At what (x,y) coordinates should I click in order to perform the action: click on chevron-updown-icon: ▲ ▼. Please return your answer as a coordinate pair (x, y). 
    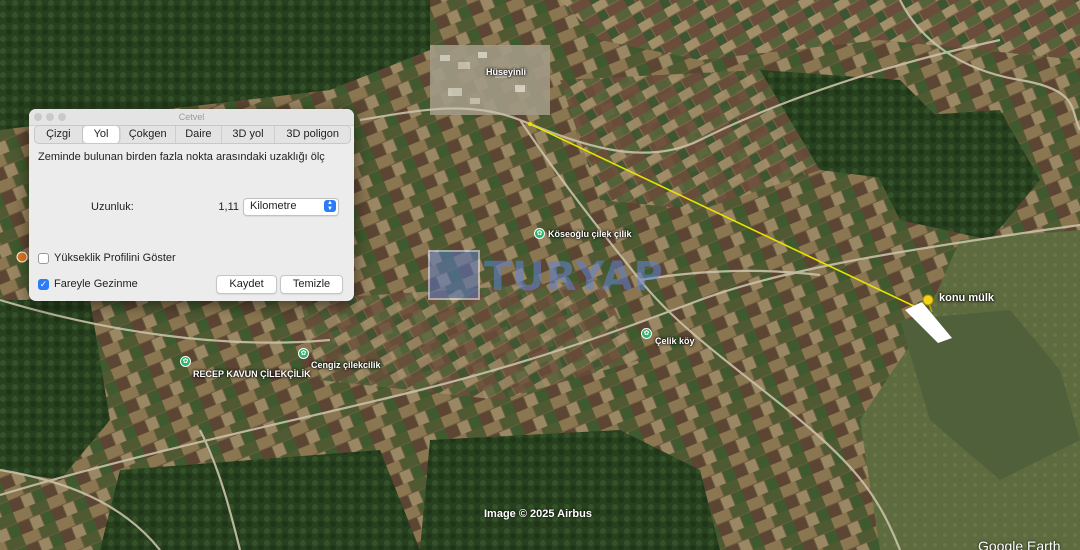
    Looking at the image, I should click on (330, 206).